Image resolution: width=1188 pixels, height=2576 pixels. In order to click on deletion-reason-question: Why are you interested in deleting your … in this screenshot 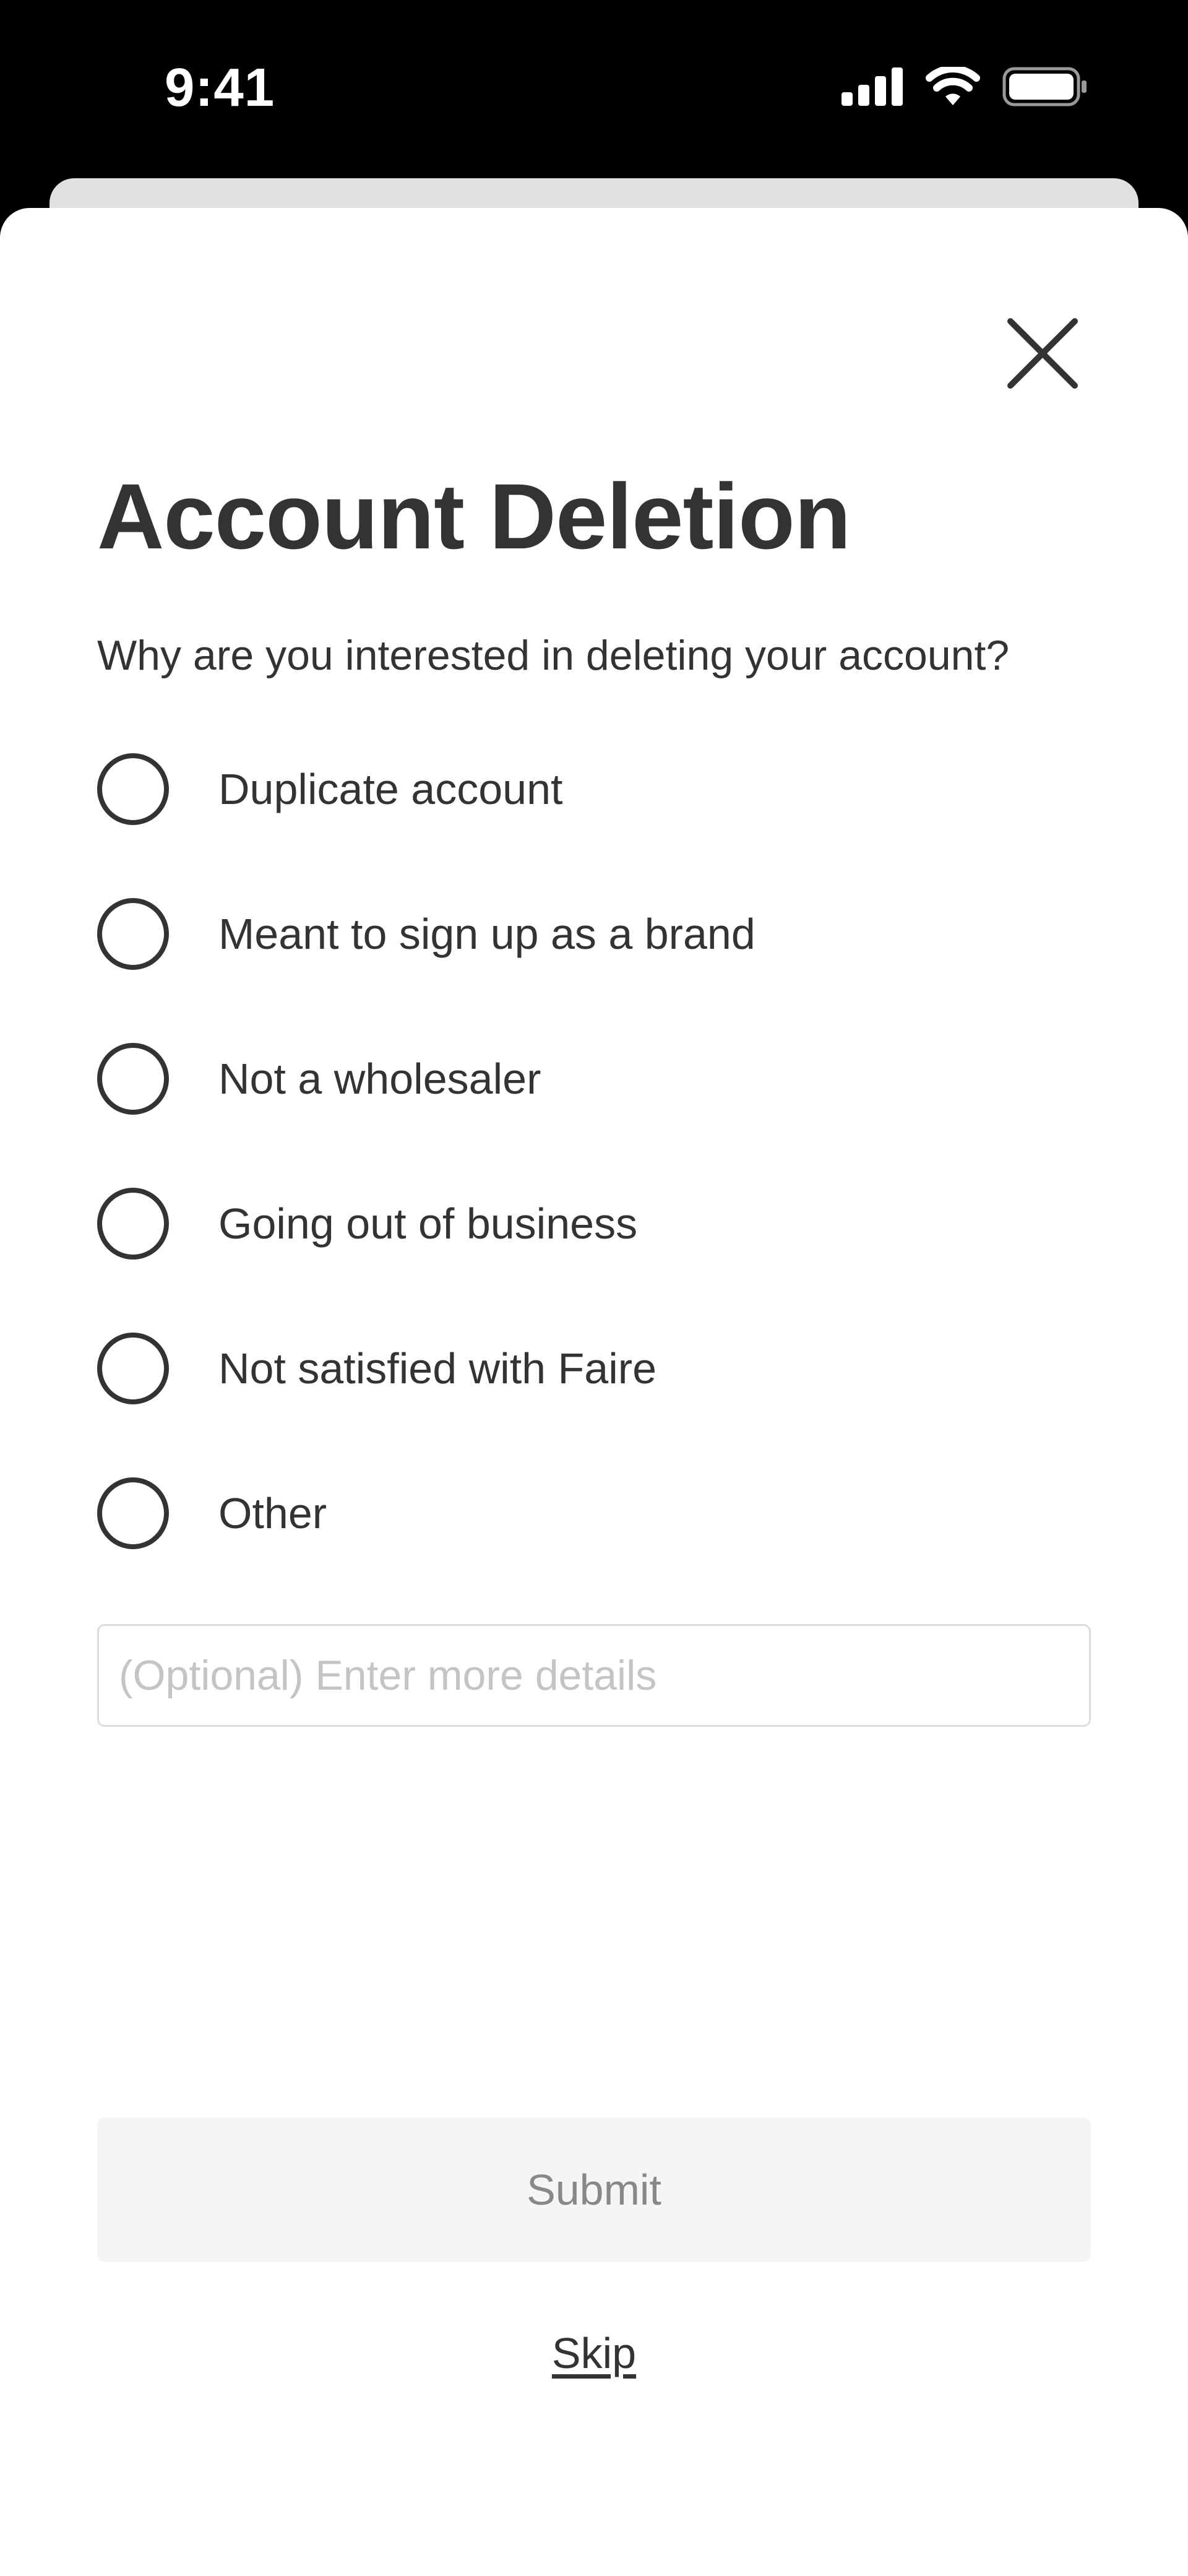, I will do `click(553, 655)`.